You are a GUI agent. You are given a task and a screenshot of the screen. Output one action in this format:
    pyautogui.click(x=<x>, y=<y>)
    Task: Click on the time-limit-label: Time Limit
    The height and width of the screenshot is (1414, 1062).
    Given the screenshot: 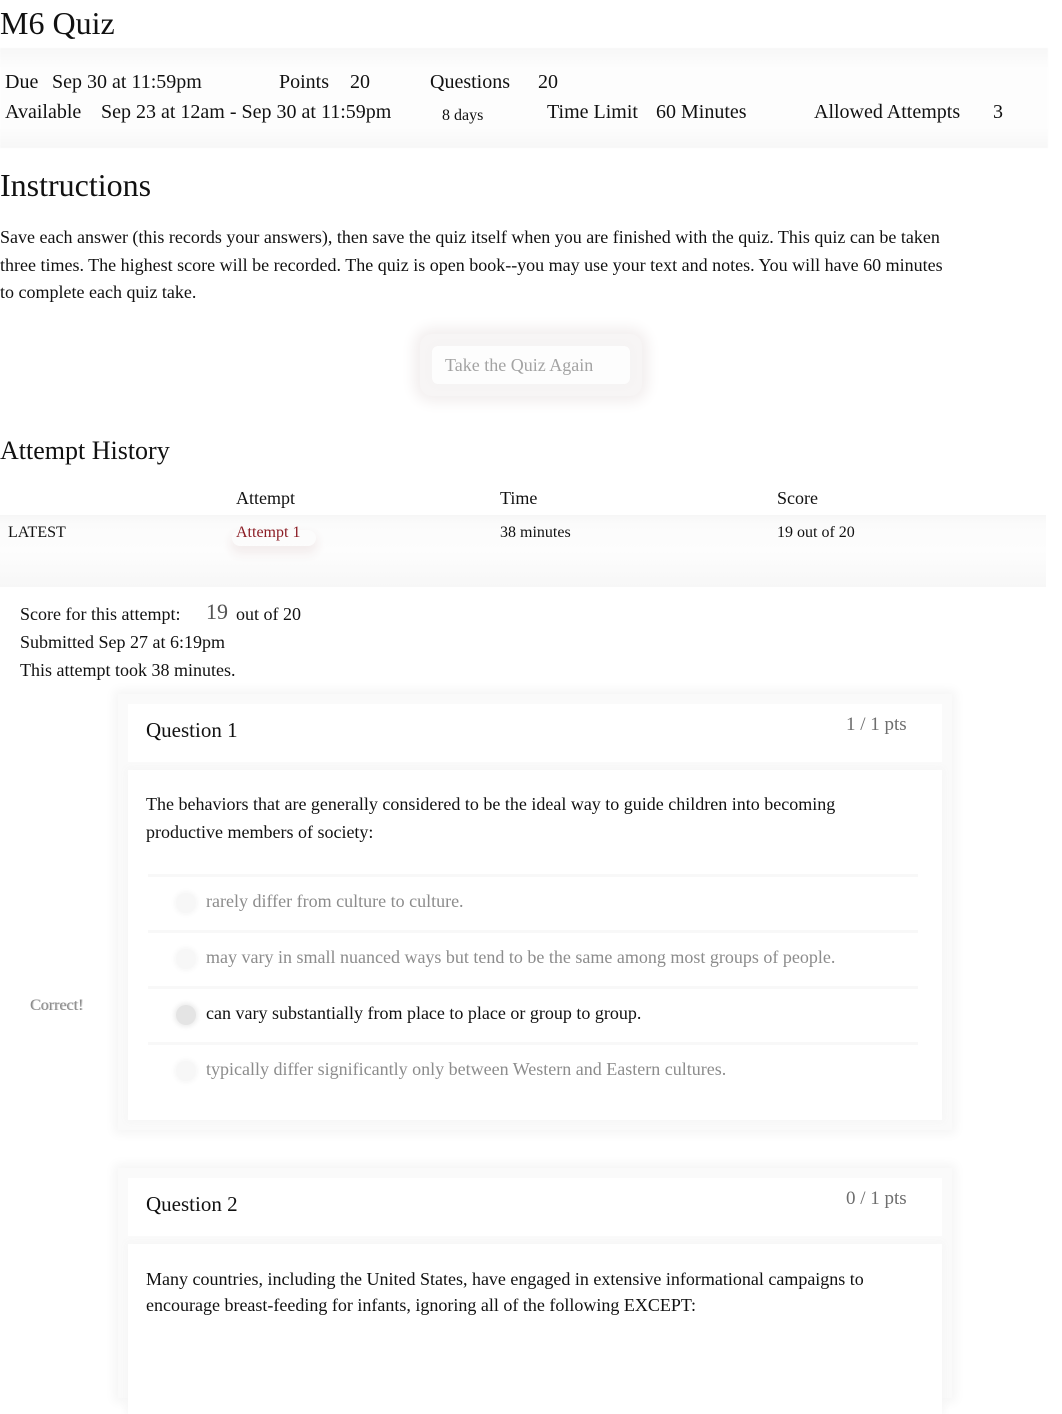 What is the action you would take?
    pyautogui.click(x=592, y=112)
    